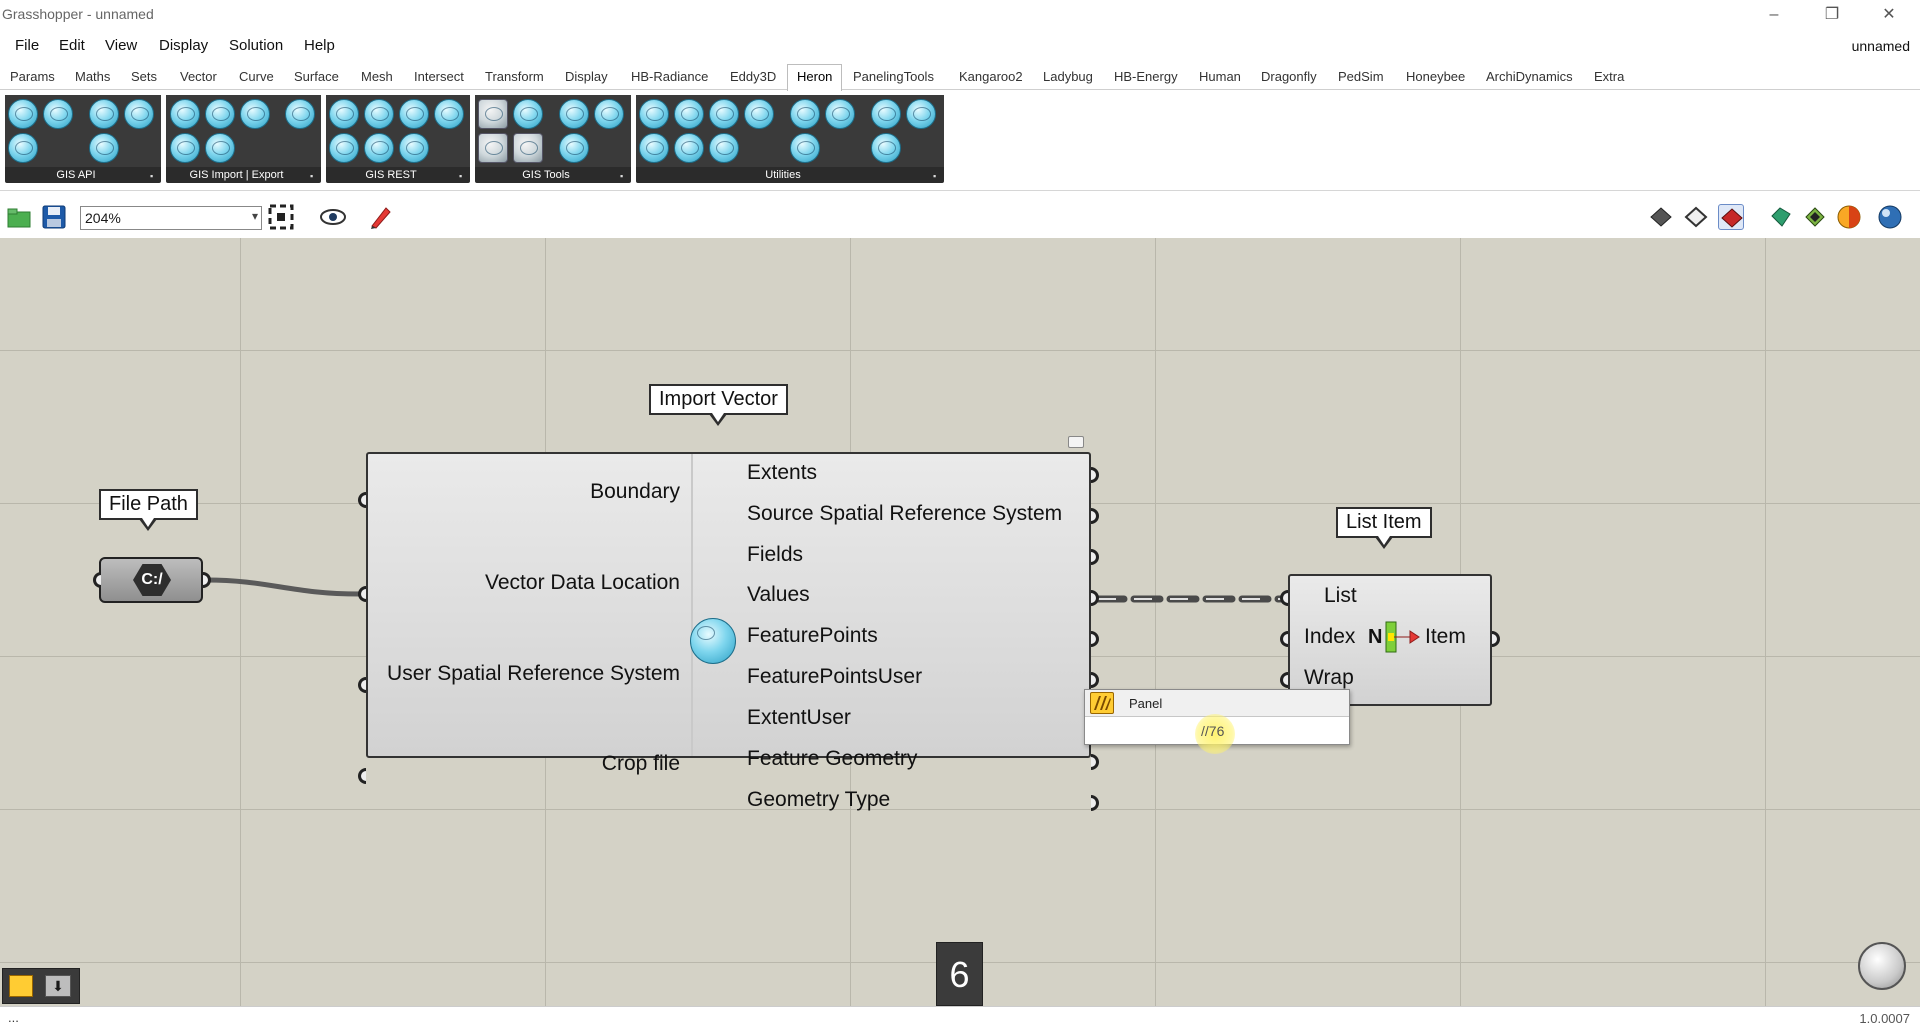 The height and width of the screenshot is (1030, 1920). I want to click on zoom-extents-icon, so click(281, 217).